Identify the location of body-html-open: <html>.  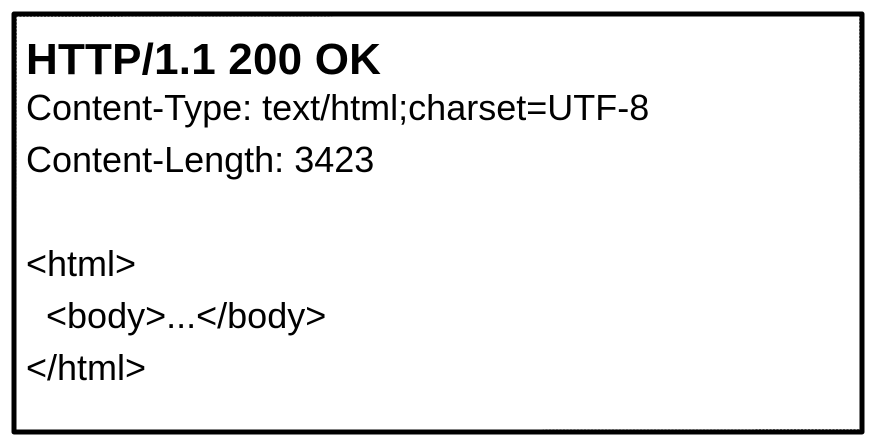
(81, 263).